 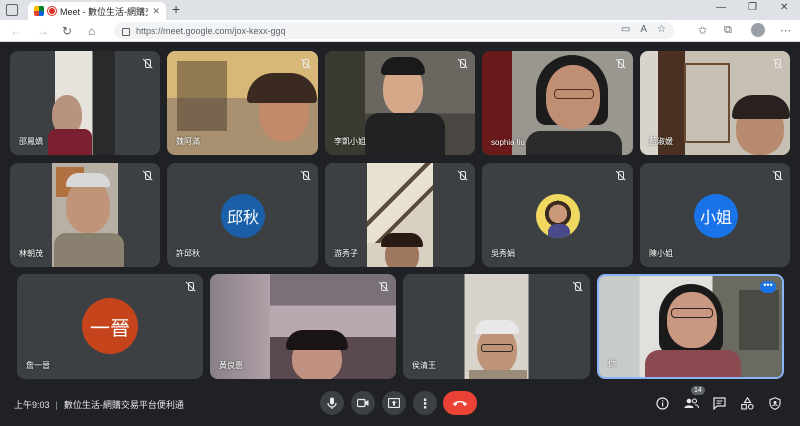 I want to click on self-tile: ••• 你, so click(x=690, y=326).